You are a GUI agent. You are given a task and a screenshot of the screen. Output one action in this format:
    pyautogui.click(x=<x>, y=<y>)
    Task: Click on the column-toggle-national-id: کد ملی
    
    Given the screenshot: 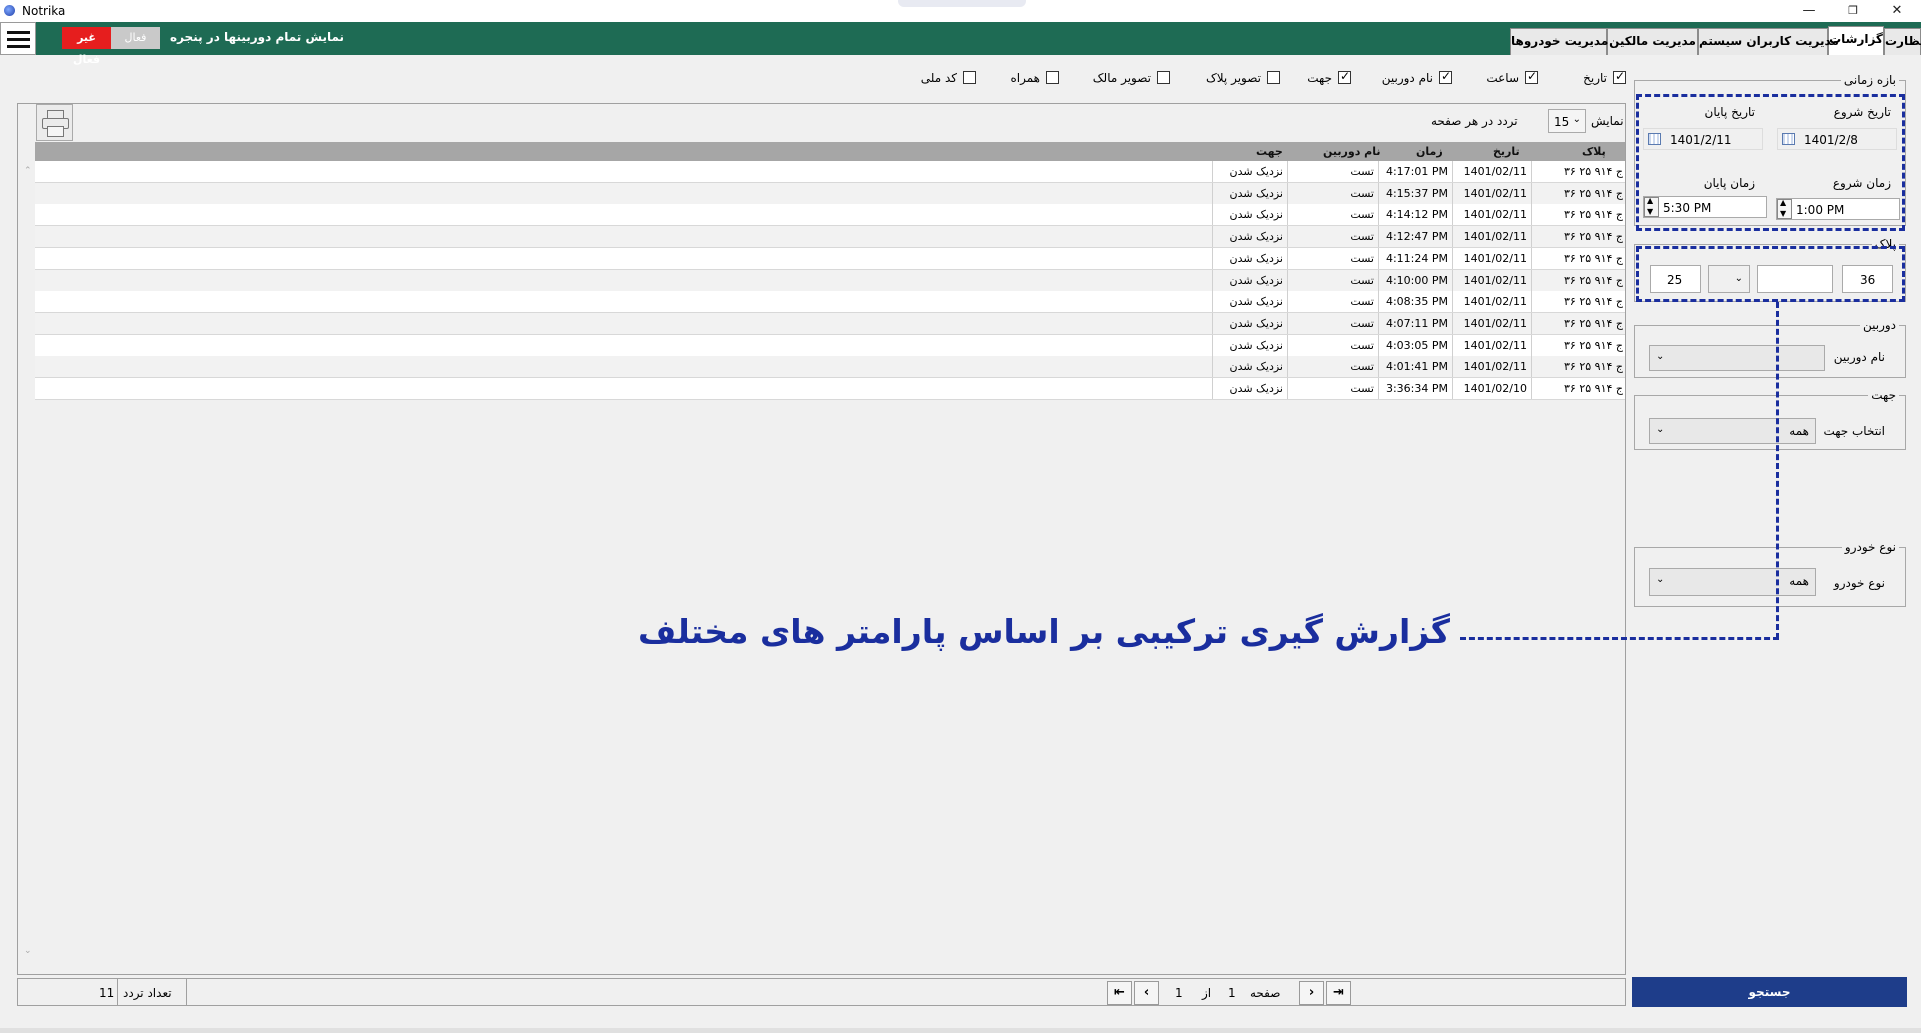 What is the action you would take?
    pyautogui.click(x=947, y=78)
    